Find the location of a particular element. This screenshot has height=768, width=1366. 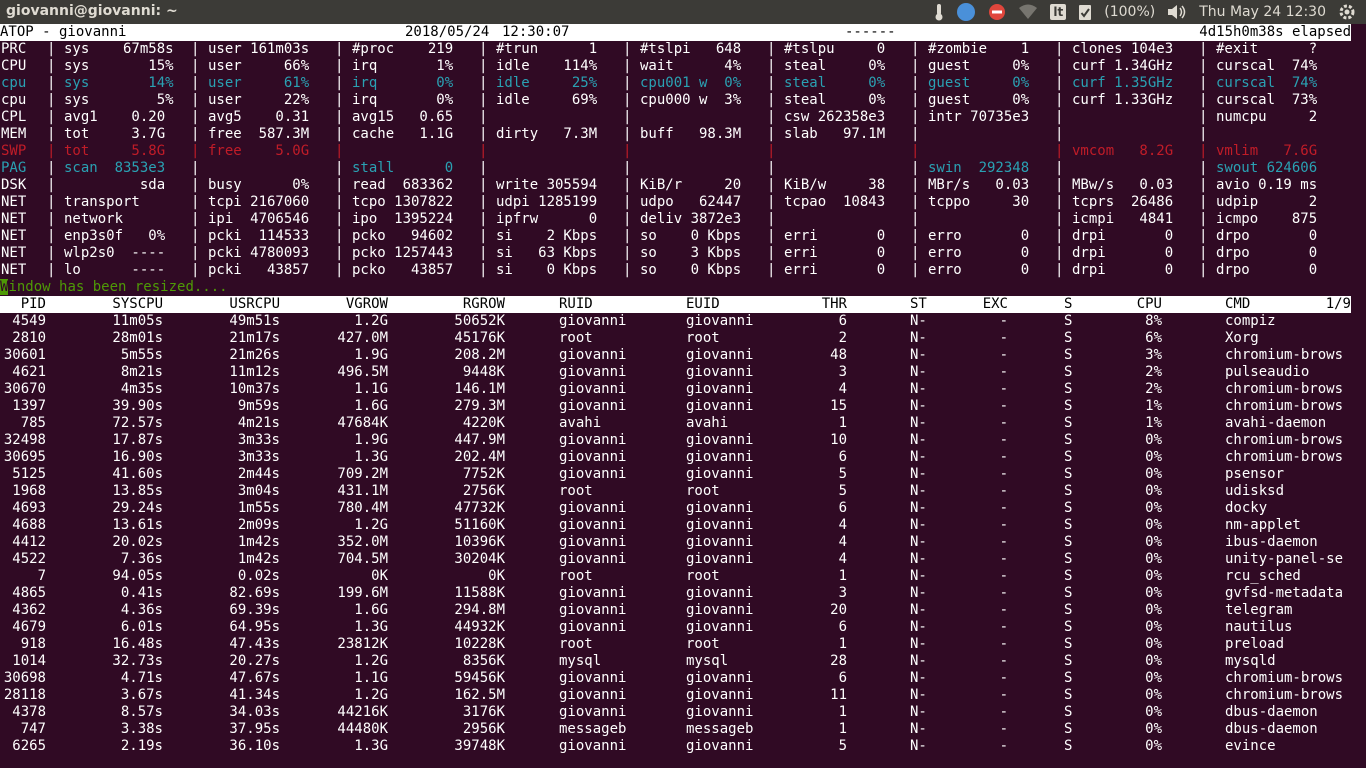

speaker-icon is located at coordinates (1177, 12).